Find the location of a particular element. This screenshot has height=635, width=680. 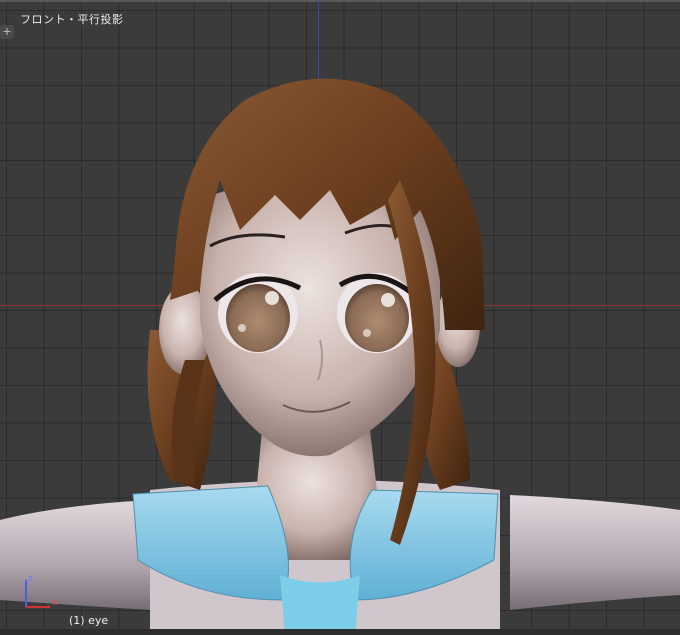

left-eye-iris is located at coordinates (258, 318).